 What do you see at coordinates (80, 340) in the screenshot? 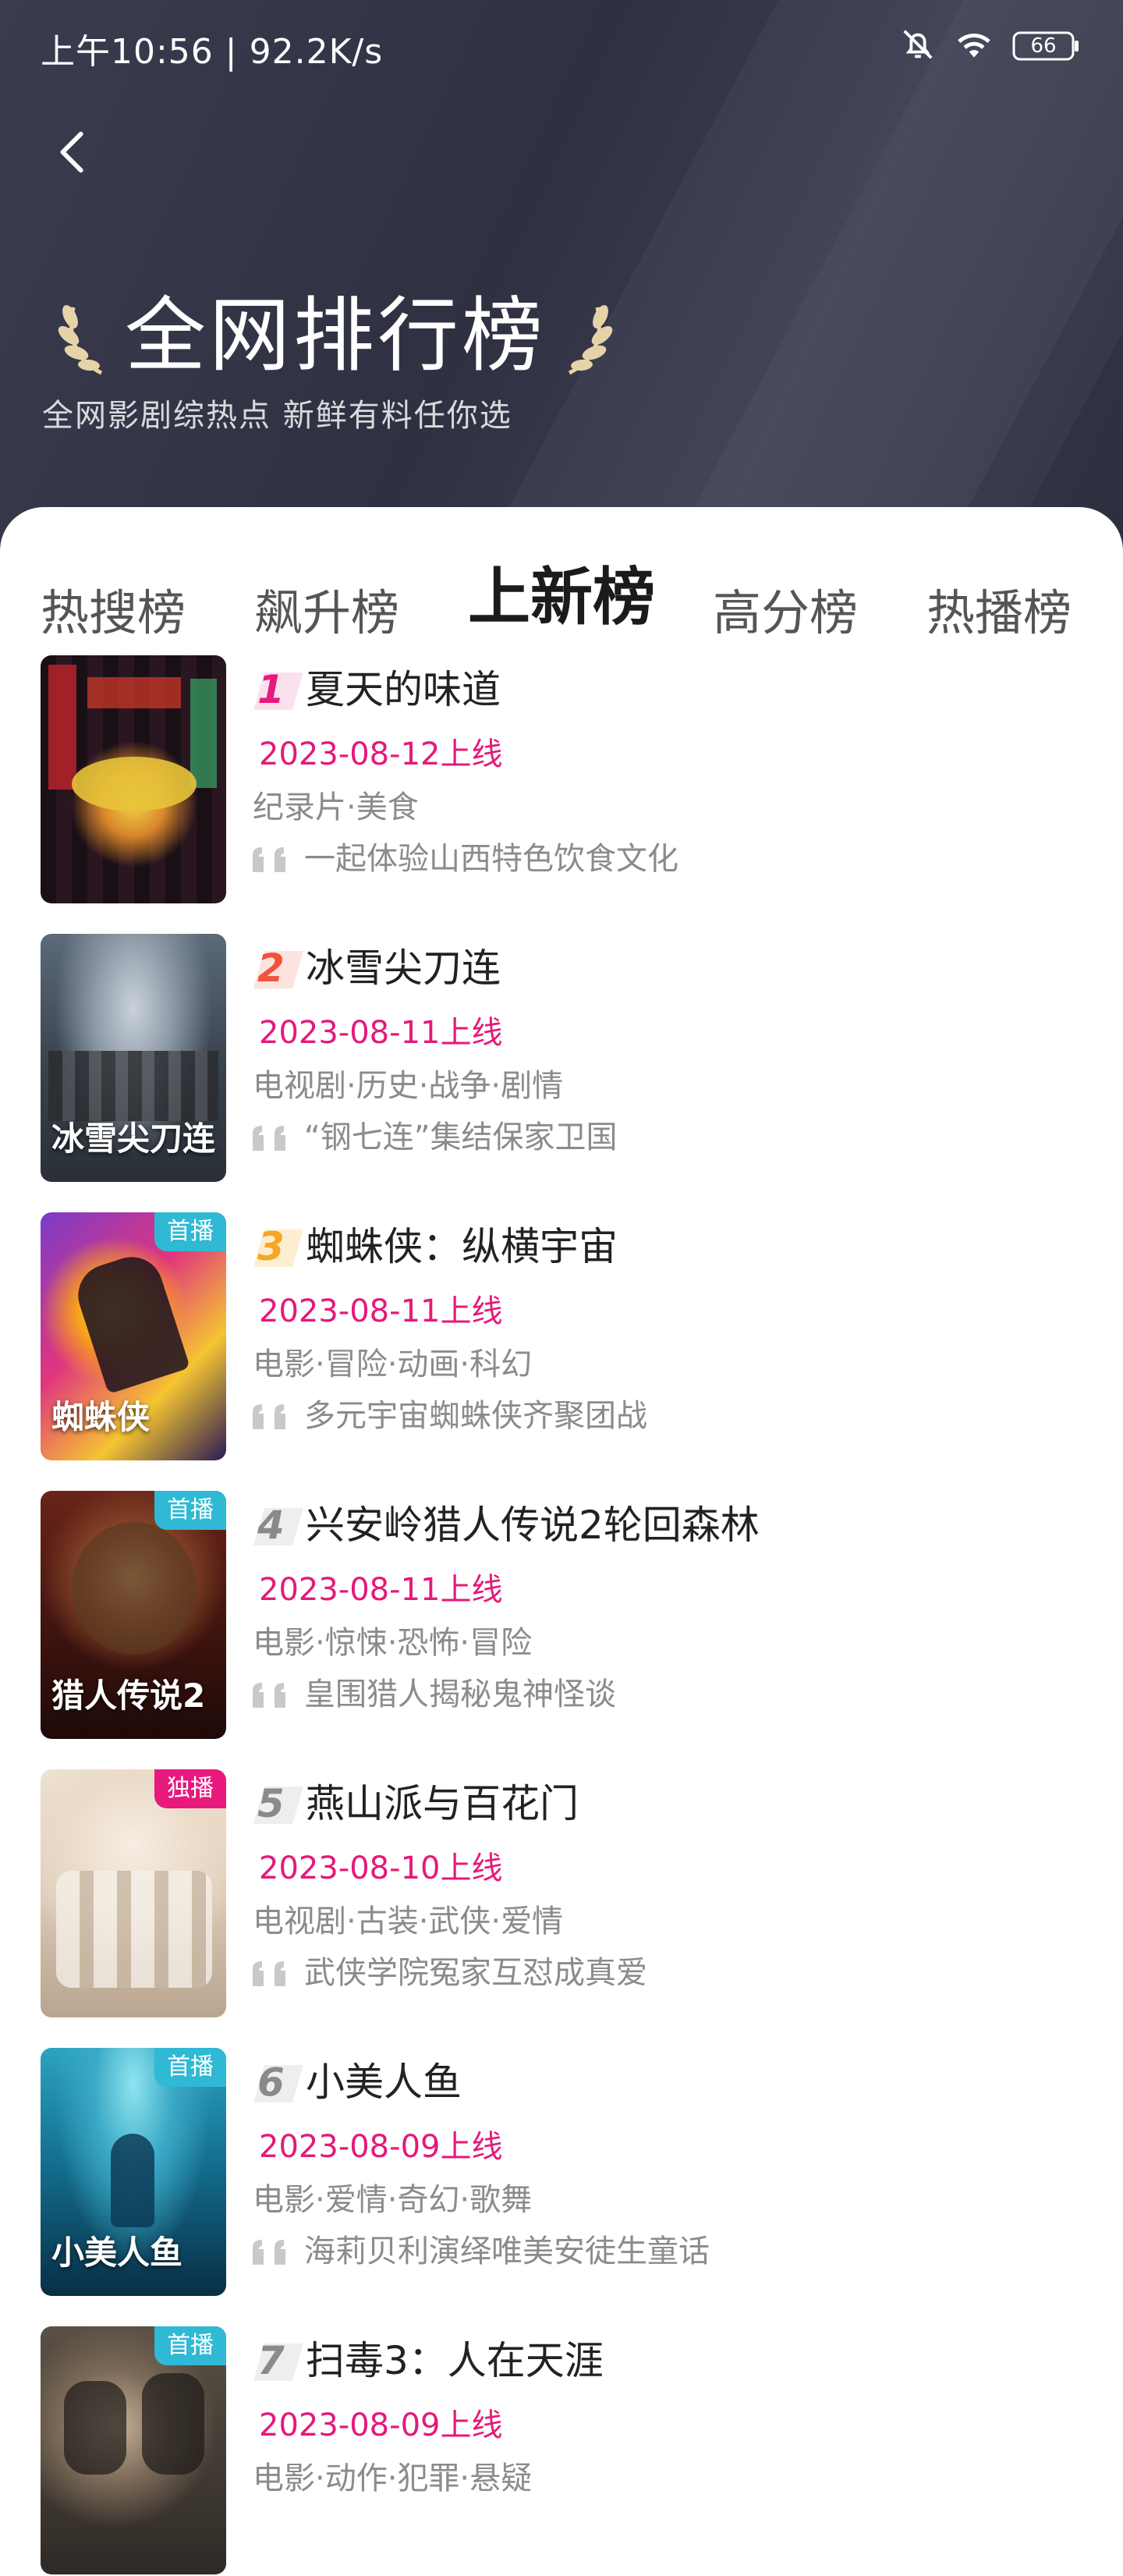
I see `laurel-left-icon` at bounding box center [80, 340].